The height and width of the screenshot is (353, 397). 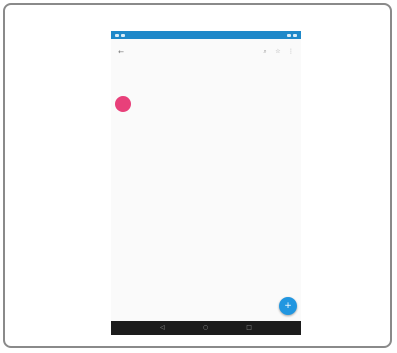 What do you see at coordinates (206, 52) in the screenshot?
I see `app-toolbar: ← ⌕ ☆ ⋮` at bounding box center [206, 52].